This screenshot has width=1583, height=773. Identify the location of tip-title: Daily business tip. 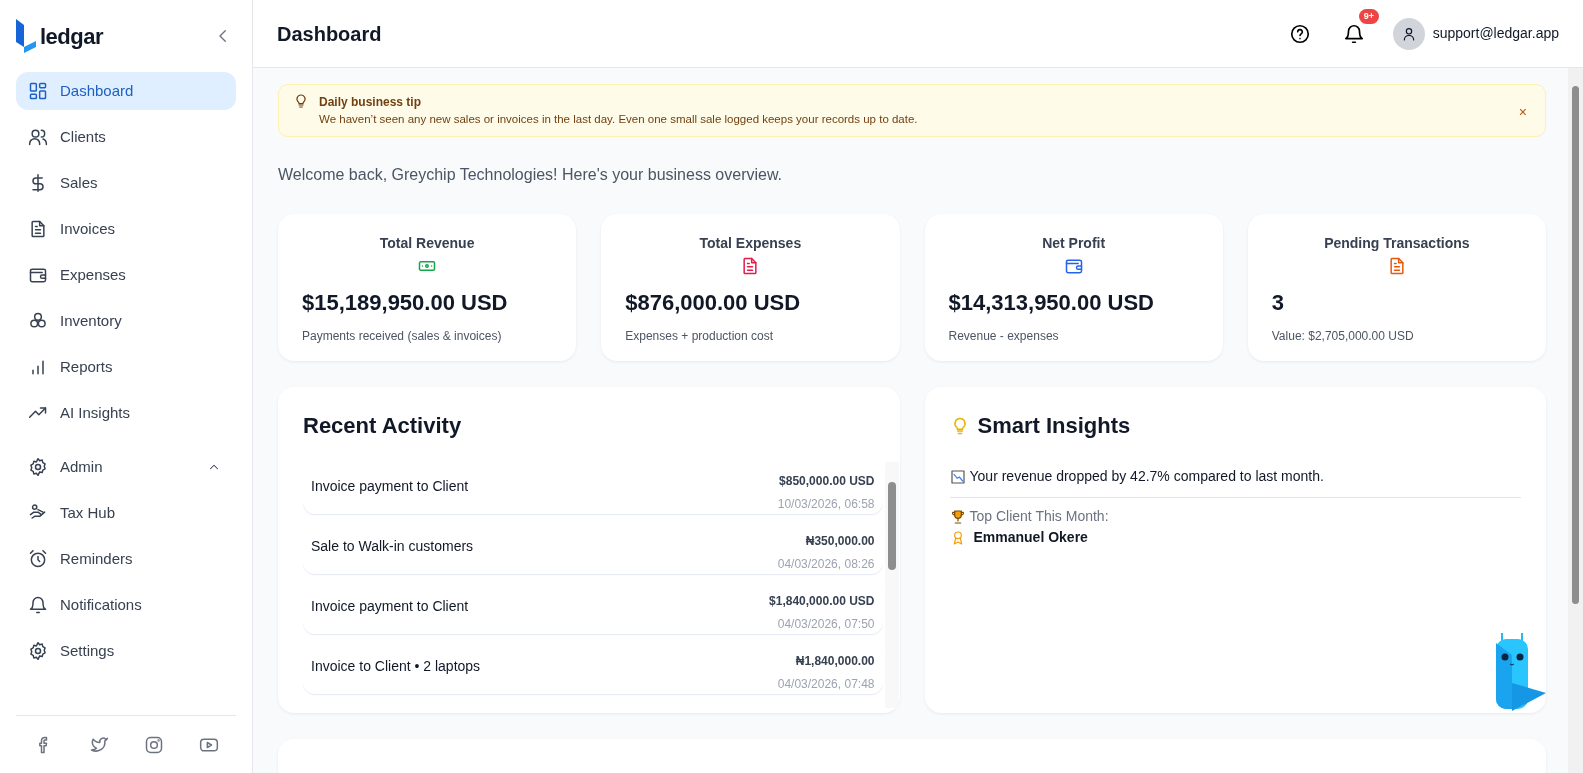
(371, 102).